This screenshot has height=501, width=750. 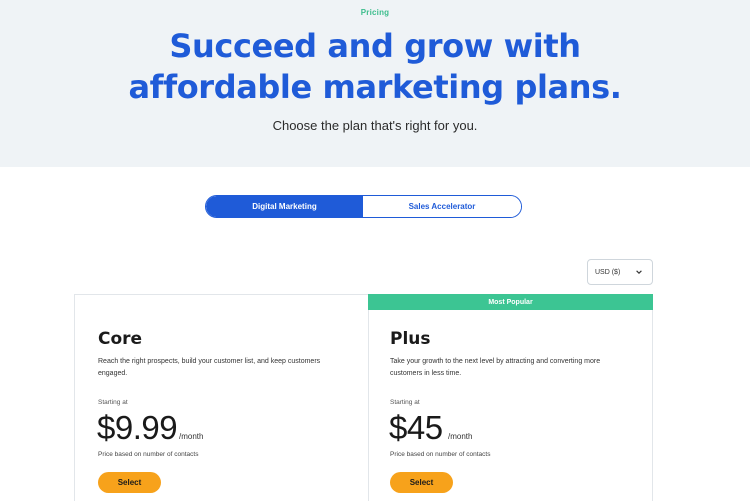 What do you see at coordinates (120, 339) in the screenshot?
I see `plan-name: Core` at bounding box center [120, 339].